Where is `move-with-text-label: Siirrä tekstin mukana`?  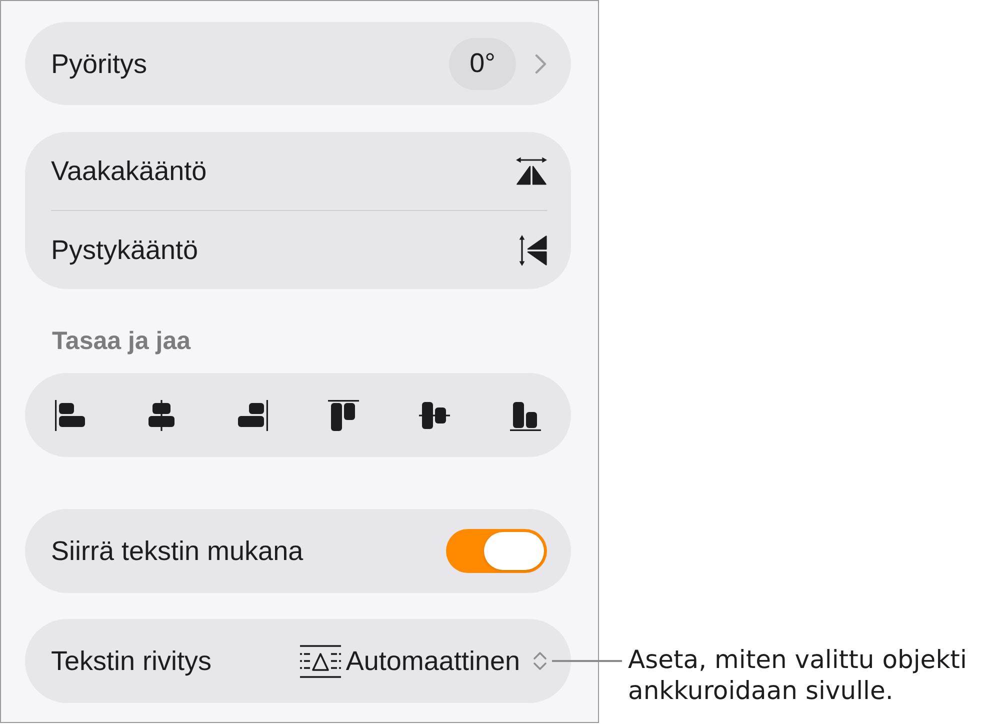 move-with-text-label: Siirrä tekstin mukana is located at coordinates (177, 551).